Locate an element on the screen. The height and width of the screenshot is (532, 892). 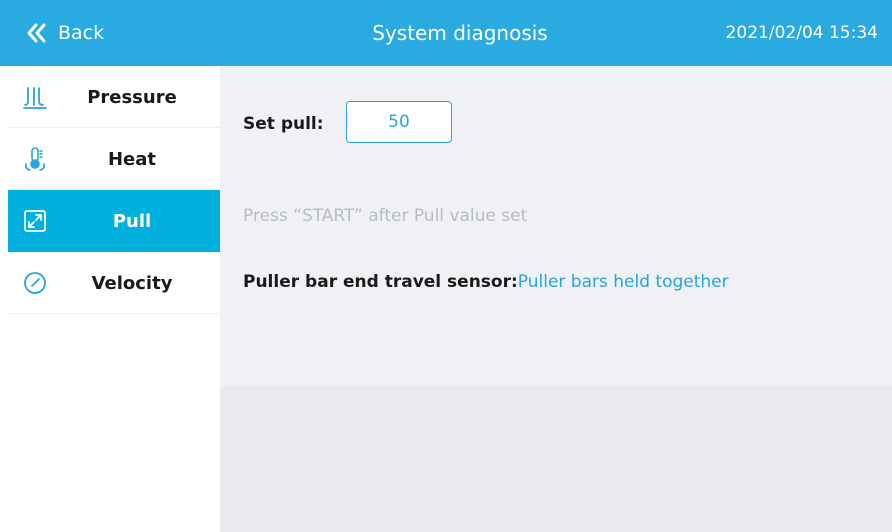
sensor-label: Puller bar end travel sensor: is located at coordinates (380, 282).